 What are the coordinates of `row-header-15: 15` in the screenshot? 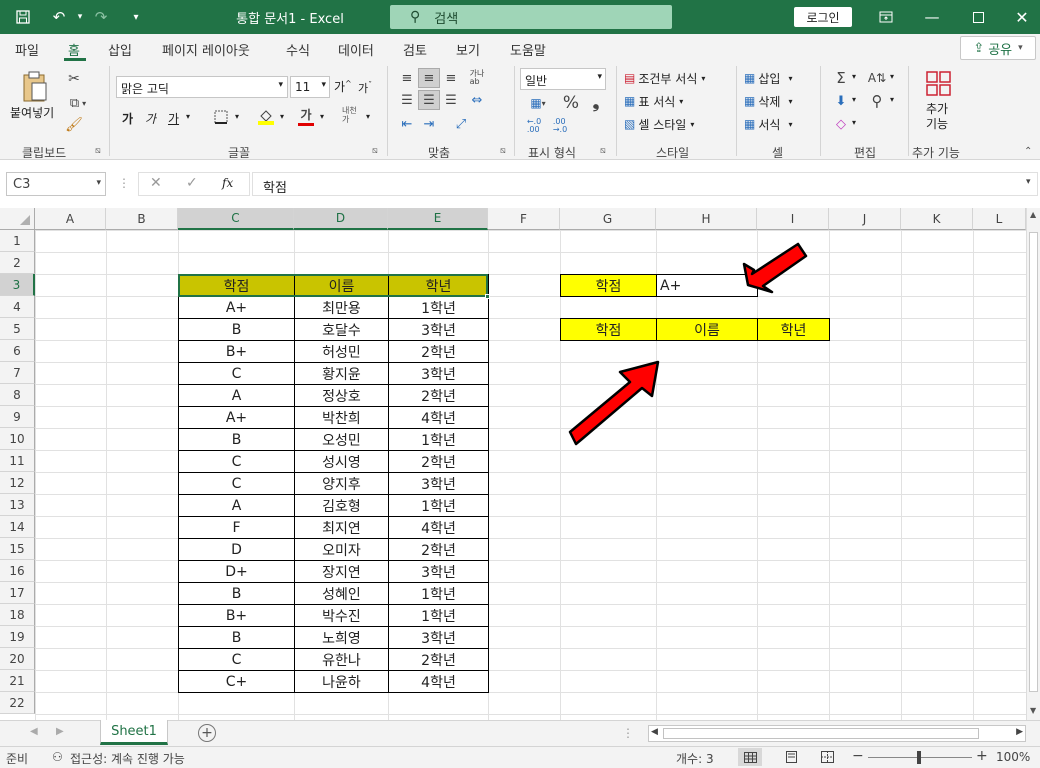 It's located at (17, 549).